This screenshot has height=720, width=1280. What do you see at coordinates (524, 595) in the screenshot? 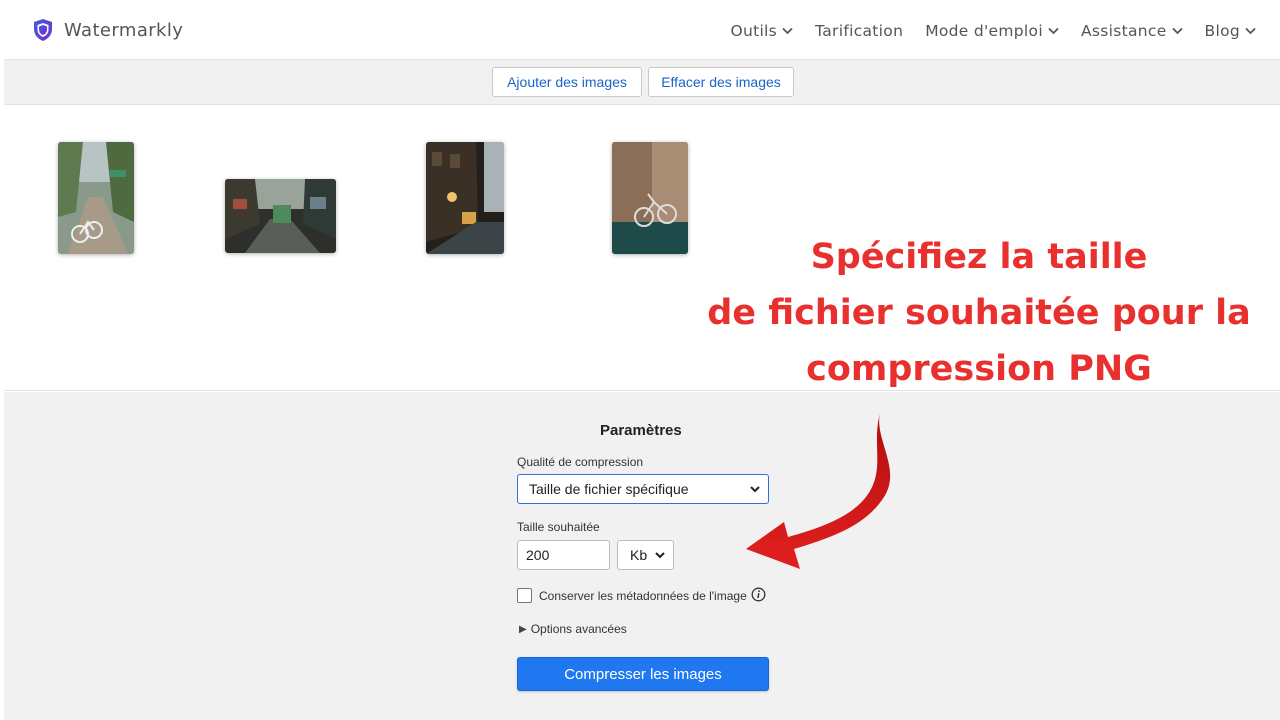
I see `metadata-checkbox` at bounding box center [524, 595].